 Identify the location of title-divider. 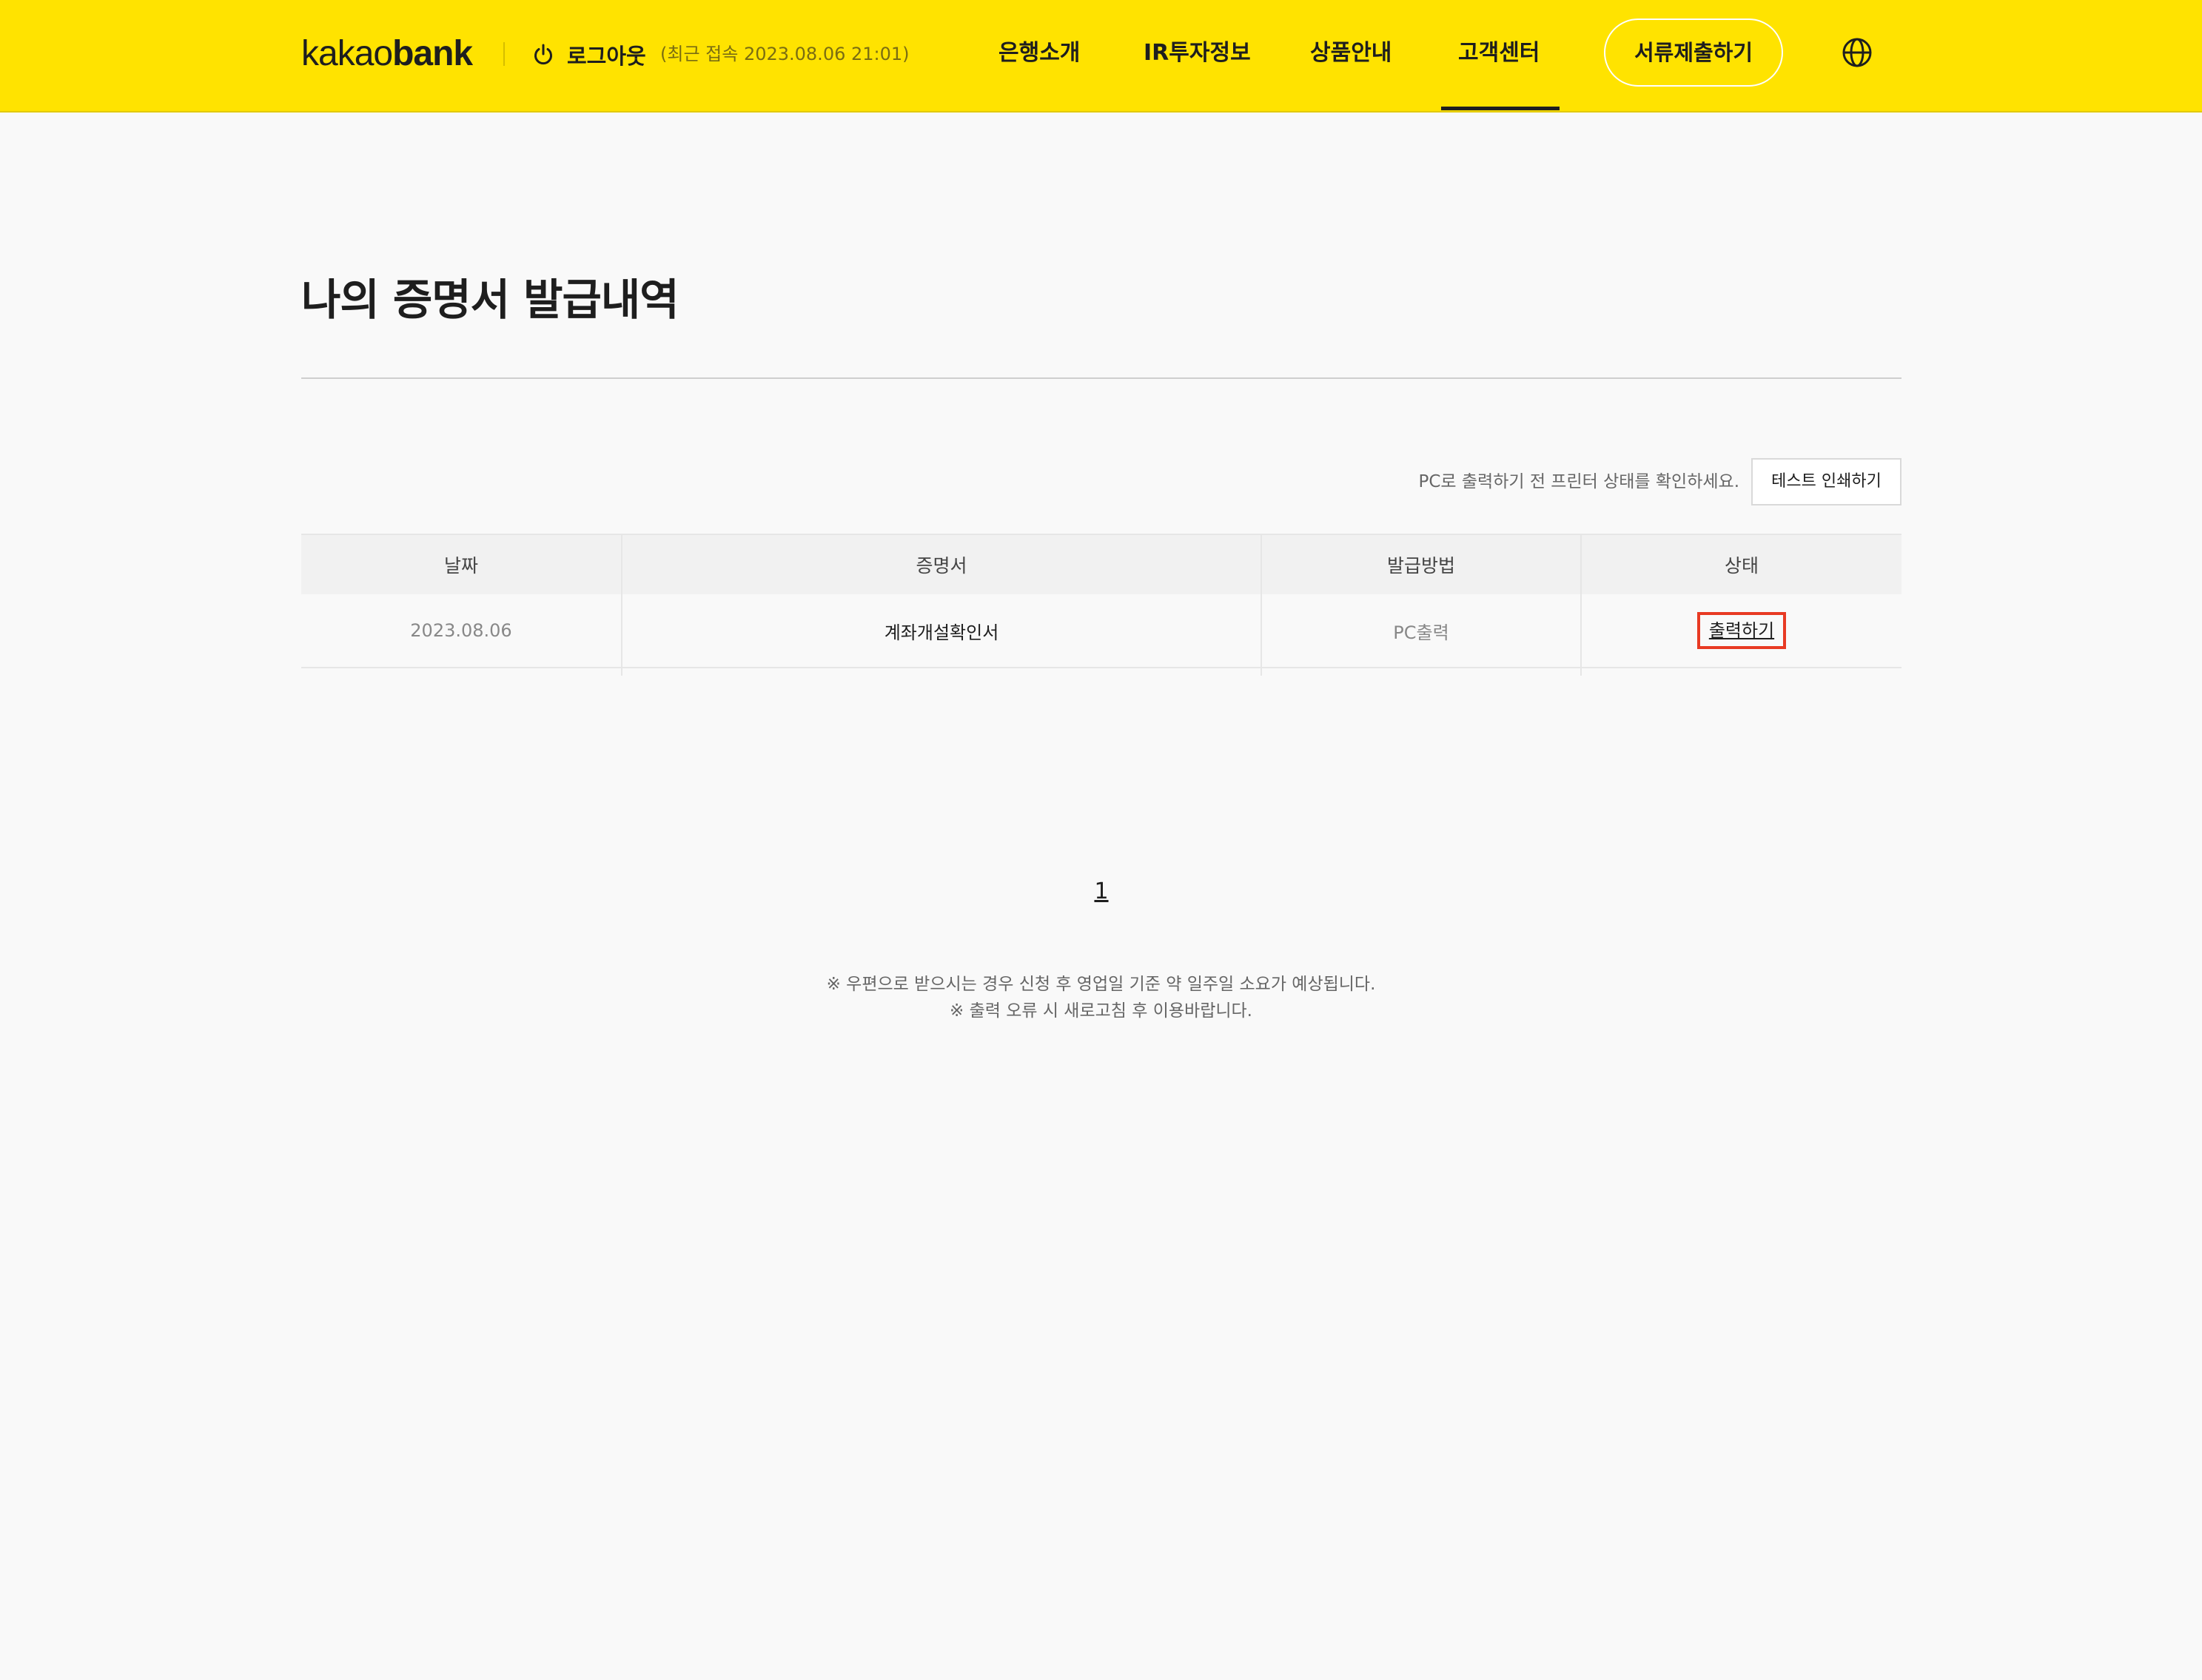
(1101, 378).